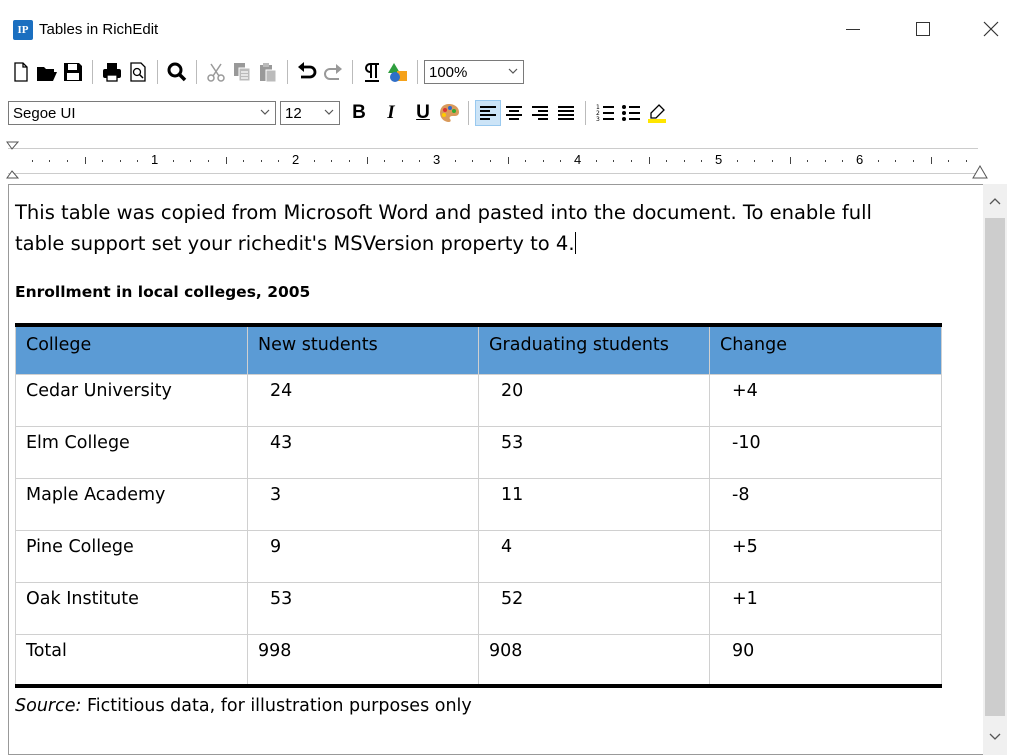 This screenshot has width=1014, height=755. I want to click on ruler-number: 1, so click(155, 159).